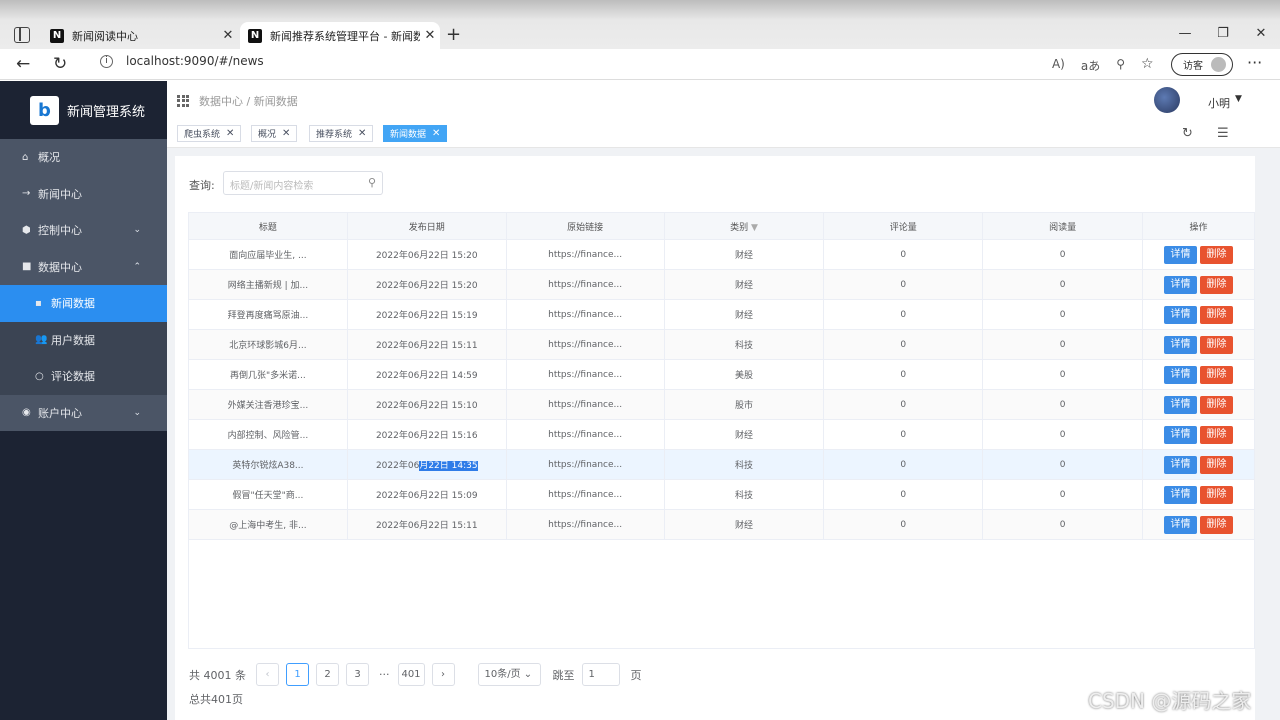 The height and width of the screenshot is (720, 1280). I want to click on cell-date: 2022年06月22日 15:11, so click(426, 524).